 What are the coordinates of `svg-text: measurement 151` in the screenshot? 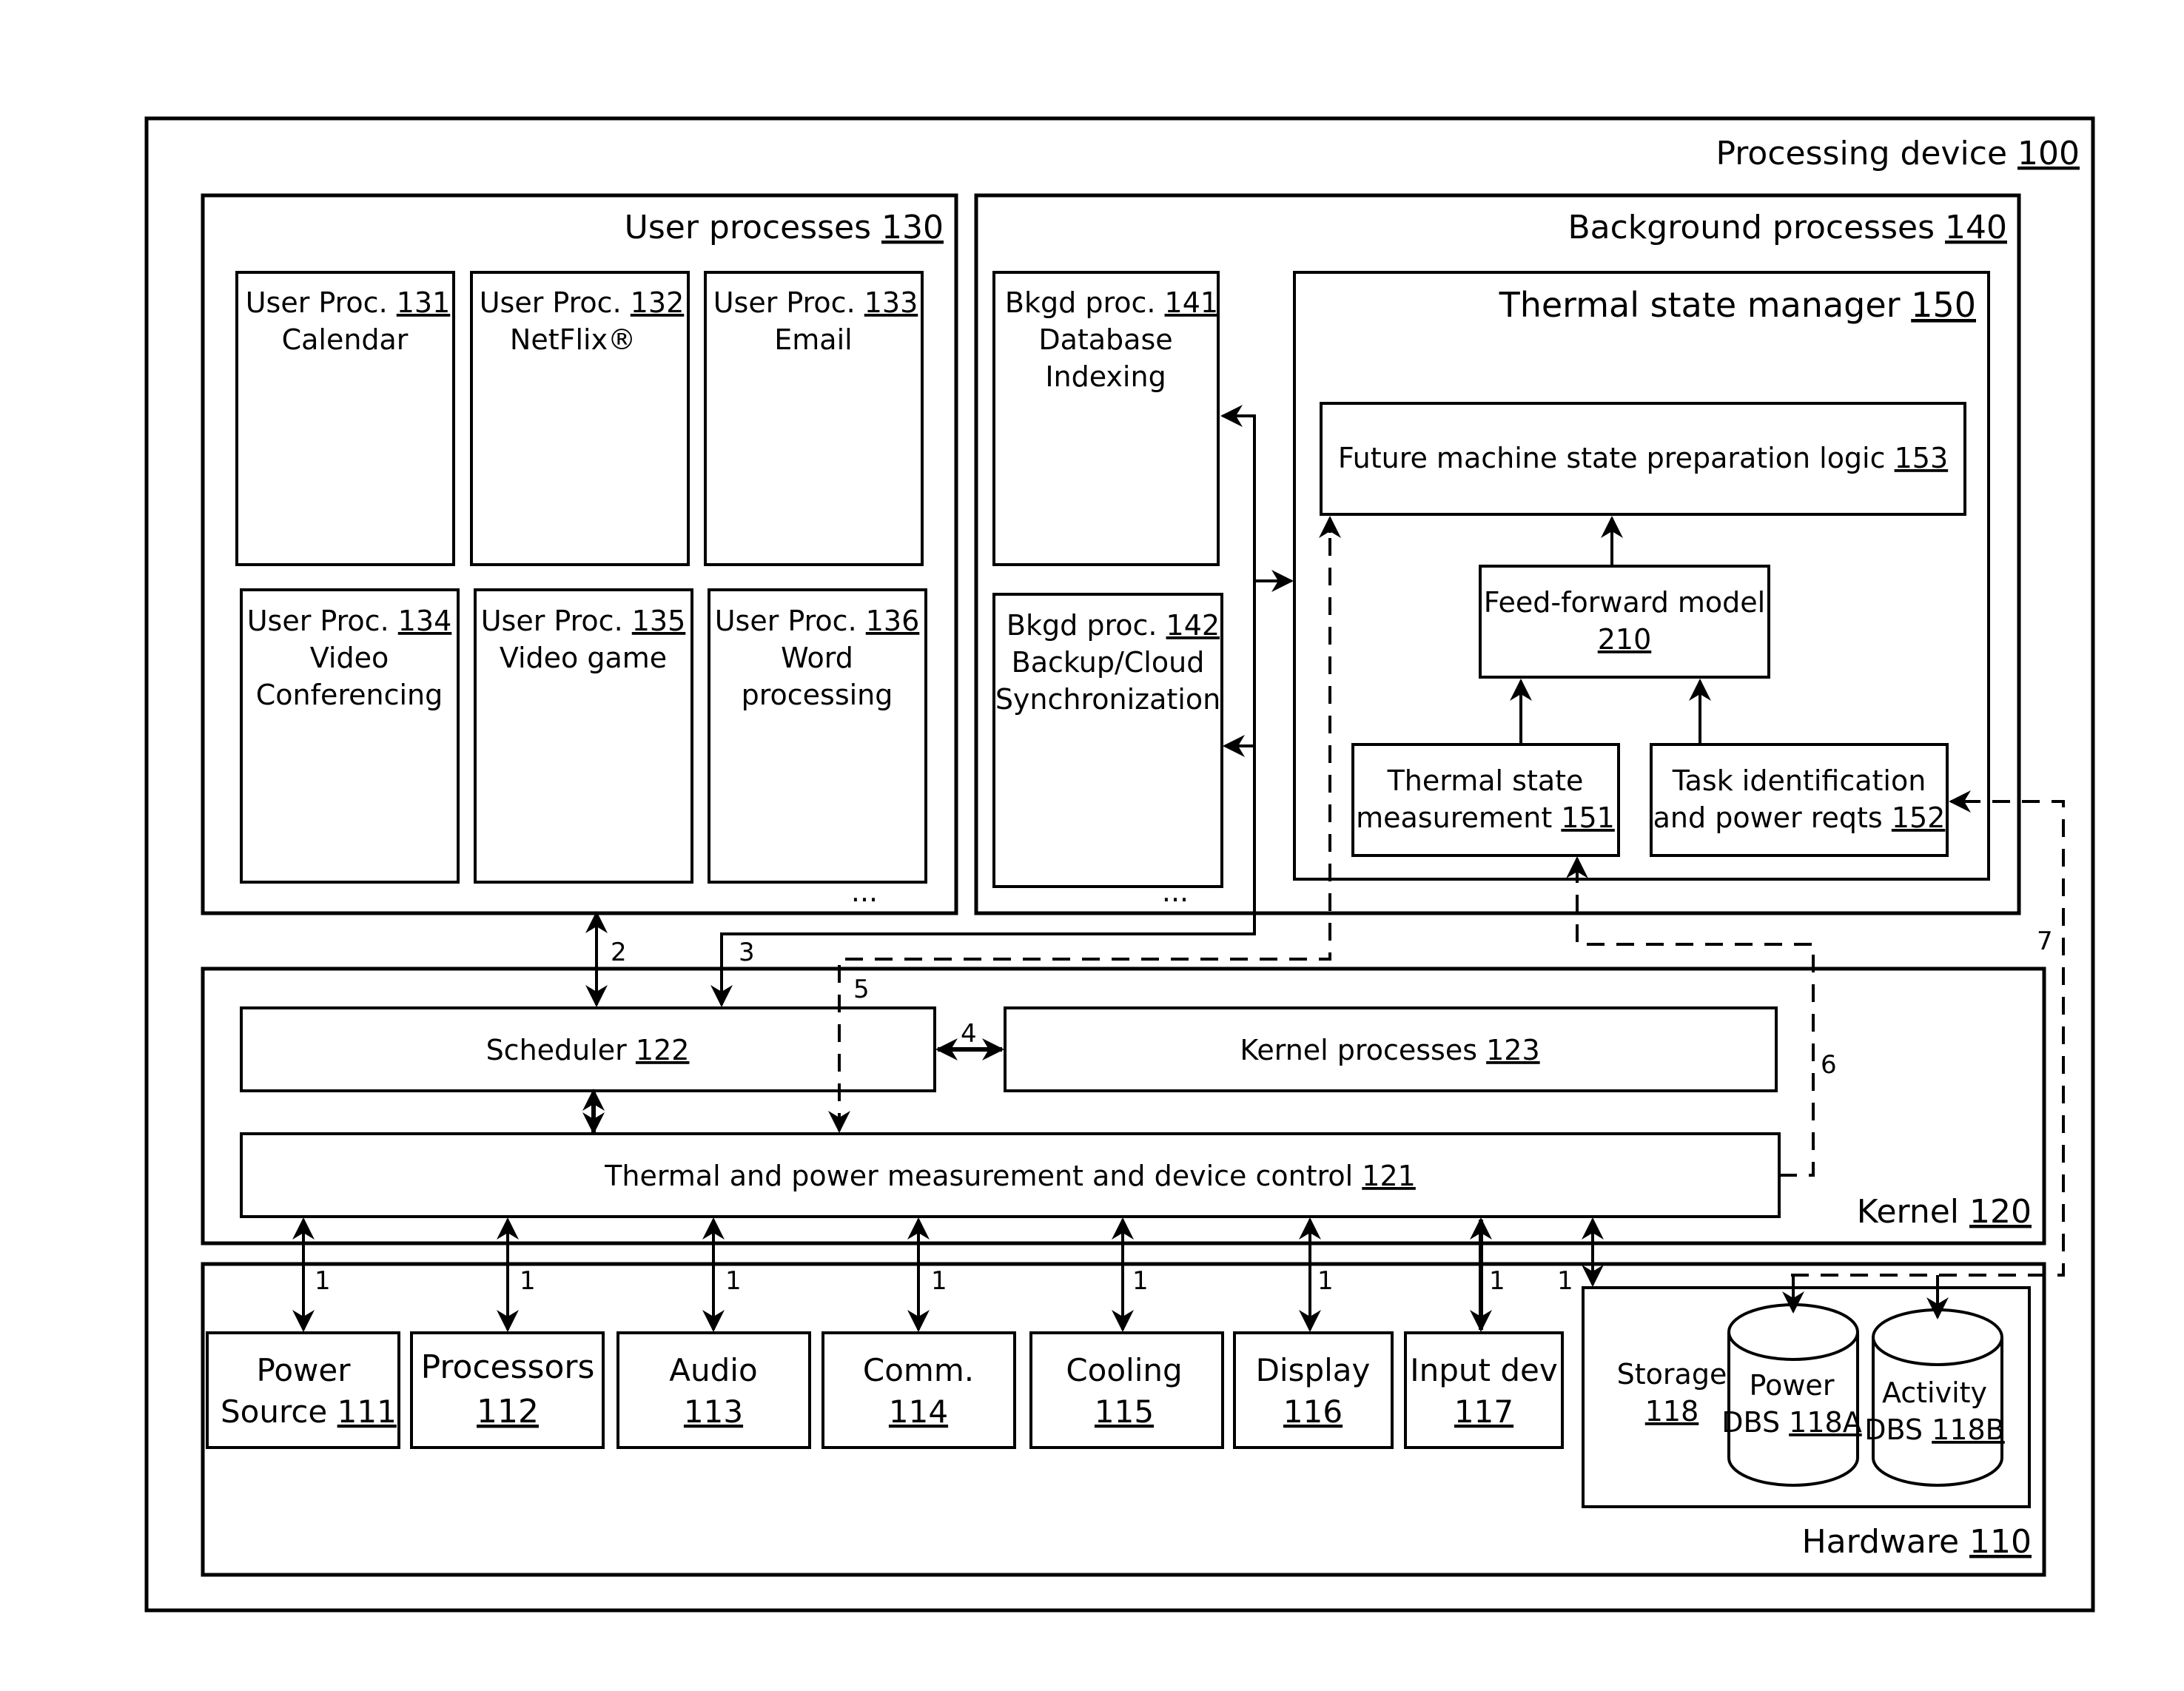 It's located at (1485, 818).